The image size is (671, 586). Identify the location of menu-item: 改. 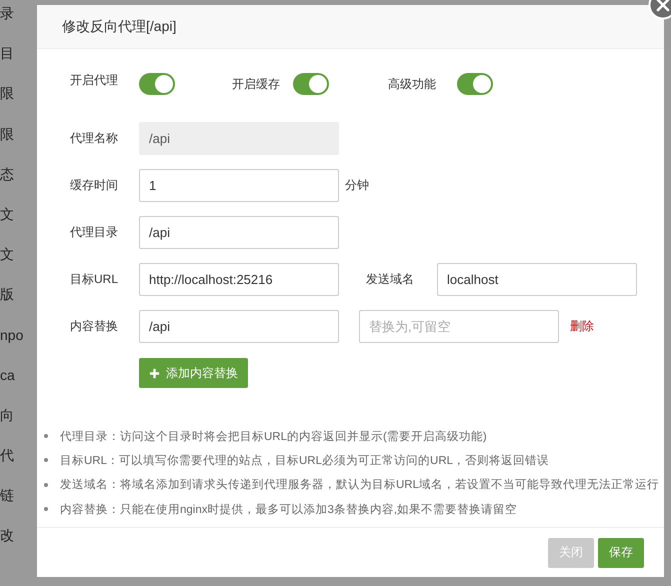
(18, 547).